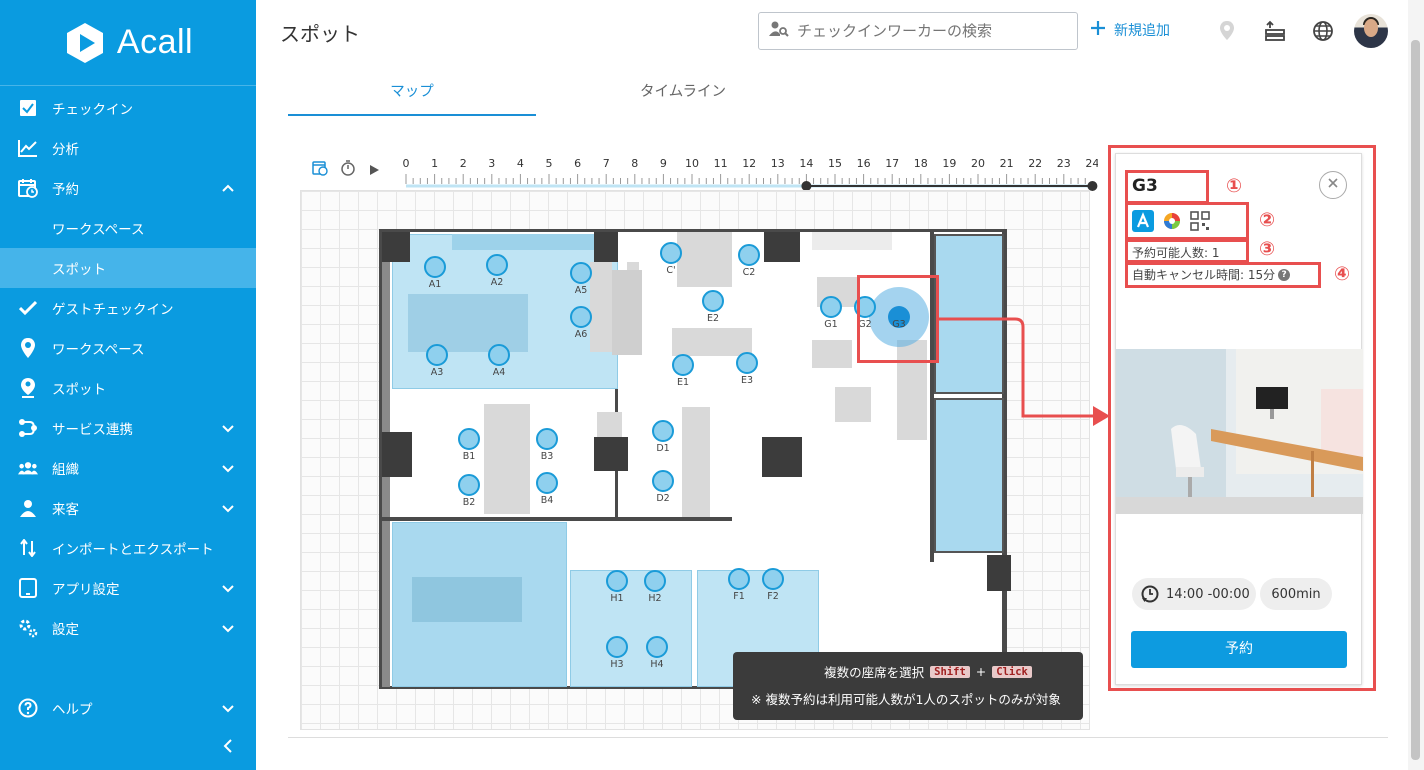 This screenshot has height=770, width=1424. I want to click on close-button, so click(1333, 185).